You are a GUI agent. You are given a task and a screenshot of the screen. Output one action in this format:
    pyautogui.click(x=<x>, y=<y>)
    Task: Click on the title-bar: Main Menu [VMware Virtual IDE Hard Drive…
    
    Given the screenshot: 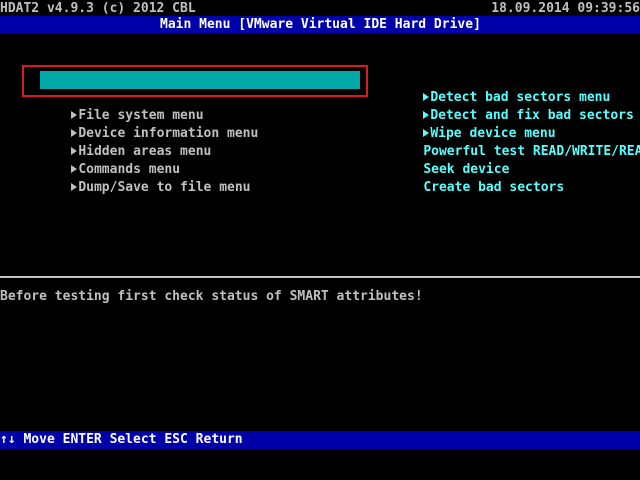 What is the action you would take?
    pyautogui.click(x=320, y=25)
    